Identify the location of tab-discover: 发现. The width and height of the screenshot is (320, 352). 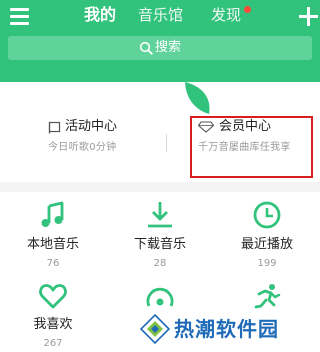
(226, 15).